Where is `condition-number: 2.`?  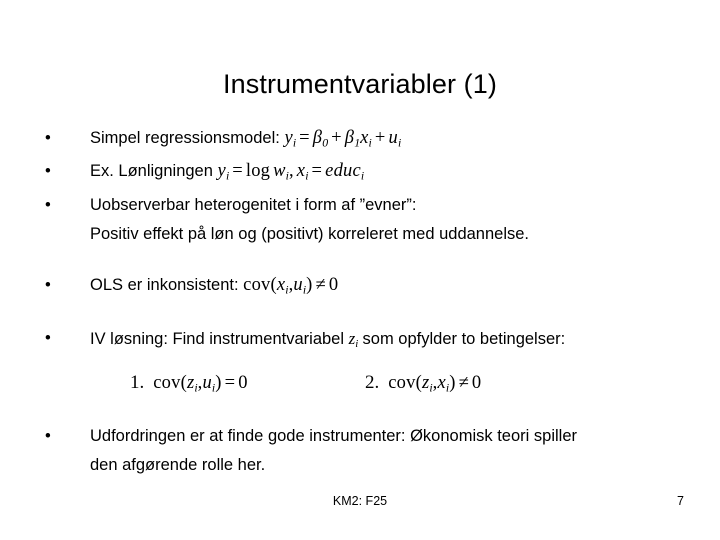 condition-number: 2. is located at coordinates (372, 382).